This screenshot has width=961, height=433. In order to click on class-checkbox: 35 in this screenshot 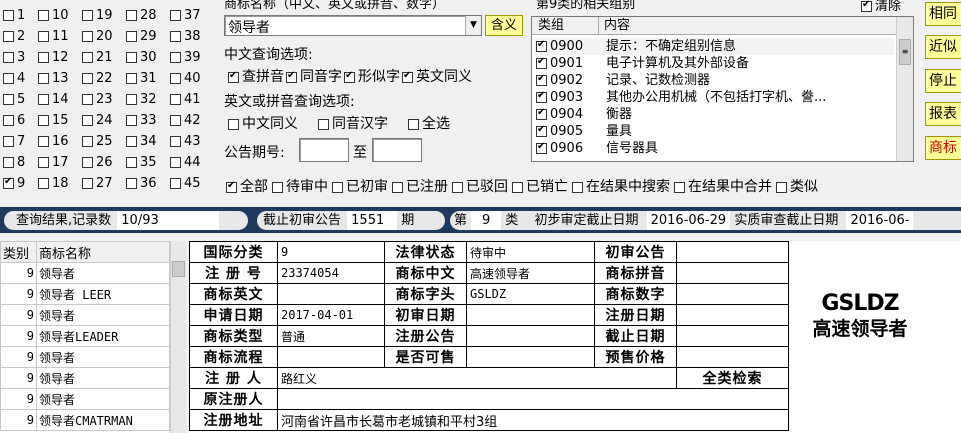, I will do `click(141, 163)`.